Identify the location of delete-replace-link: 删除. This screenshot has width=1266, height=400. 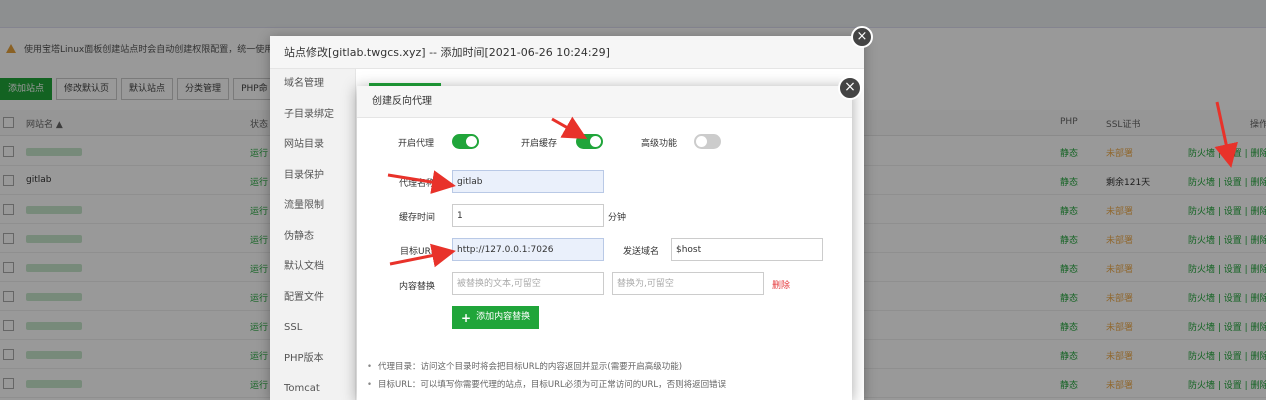
(781, 284).